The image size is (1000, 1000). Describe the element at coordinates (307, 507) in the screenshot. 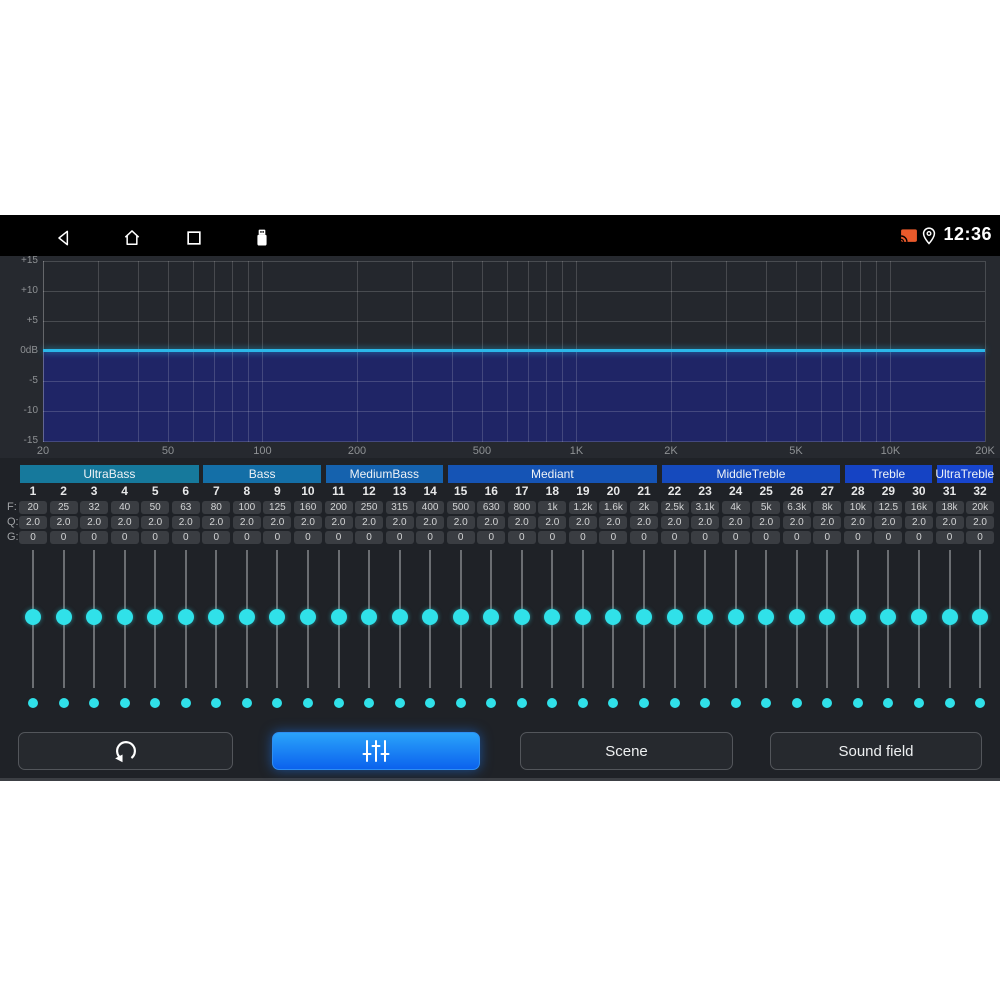

I see `freq-value: 160` at that location.